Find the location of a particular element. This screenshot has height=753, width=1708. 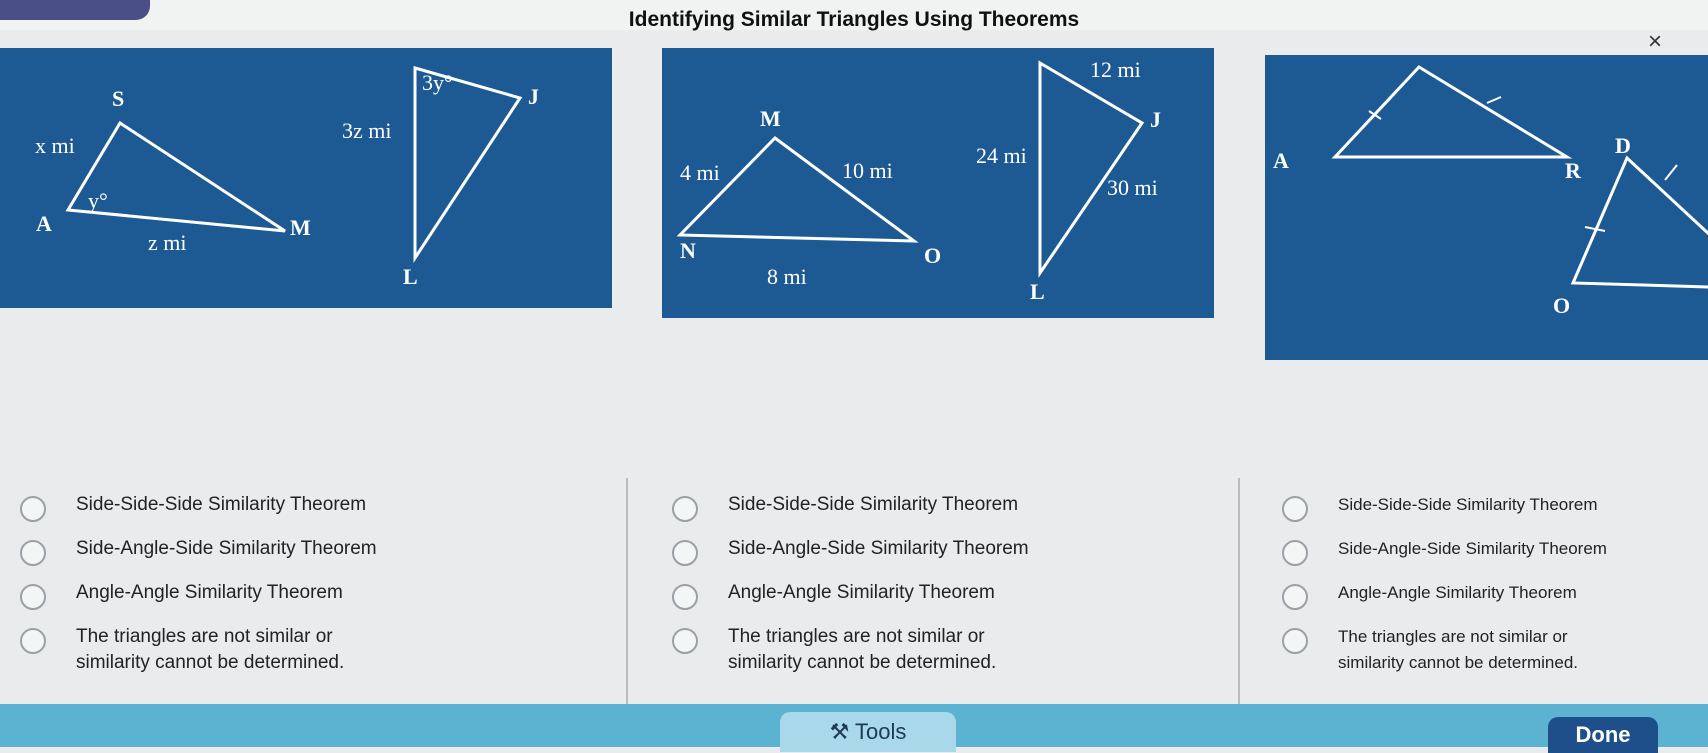

vertex-r-label: R is located at coordinates (1573, 170).